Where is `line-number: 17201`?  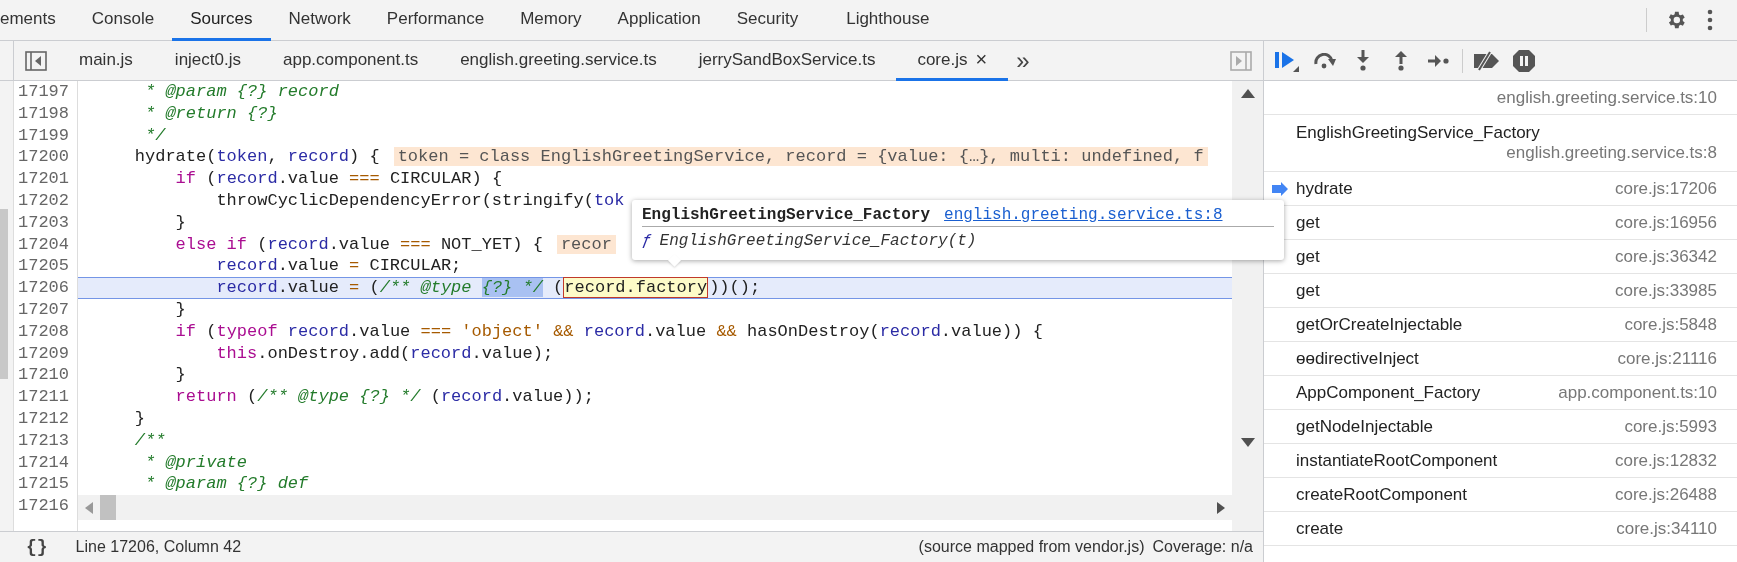 line-number: 17201 is located at coordinates (43, 179).